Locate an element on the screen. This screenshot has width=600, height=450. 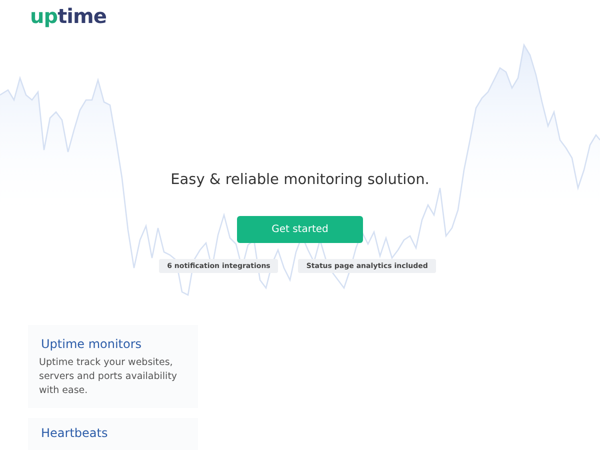
feature-title: Uptime monitors is located at coordinates (91, 344).